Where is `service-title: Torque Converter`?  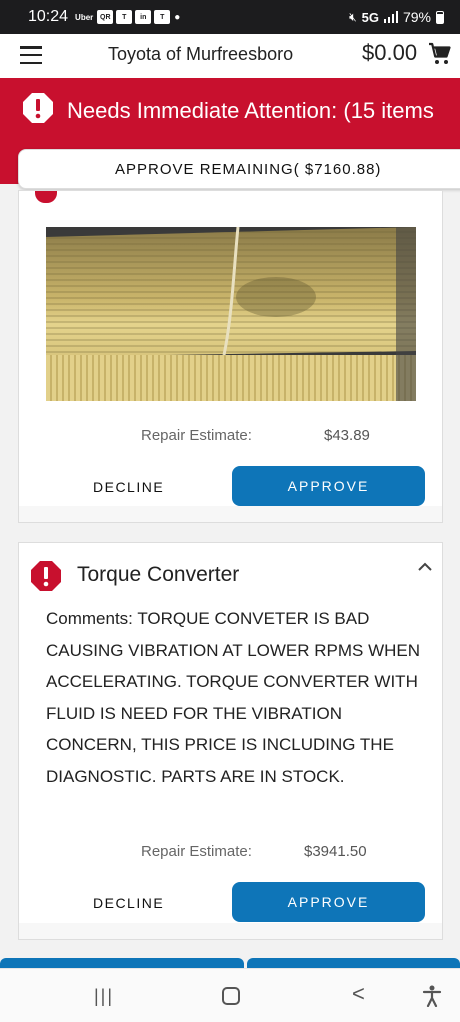 service-title: Torque Converter is located at coordinates (158, 574).